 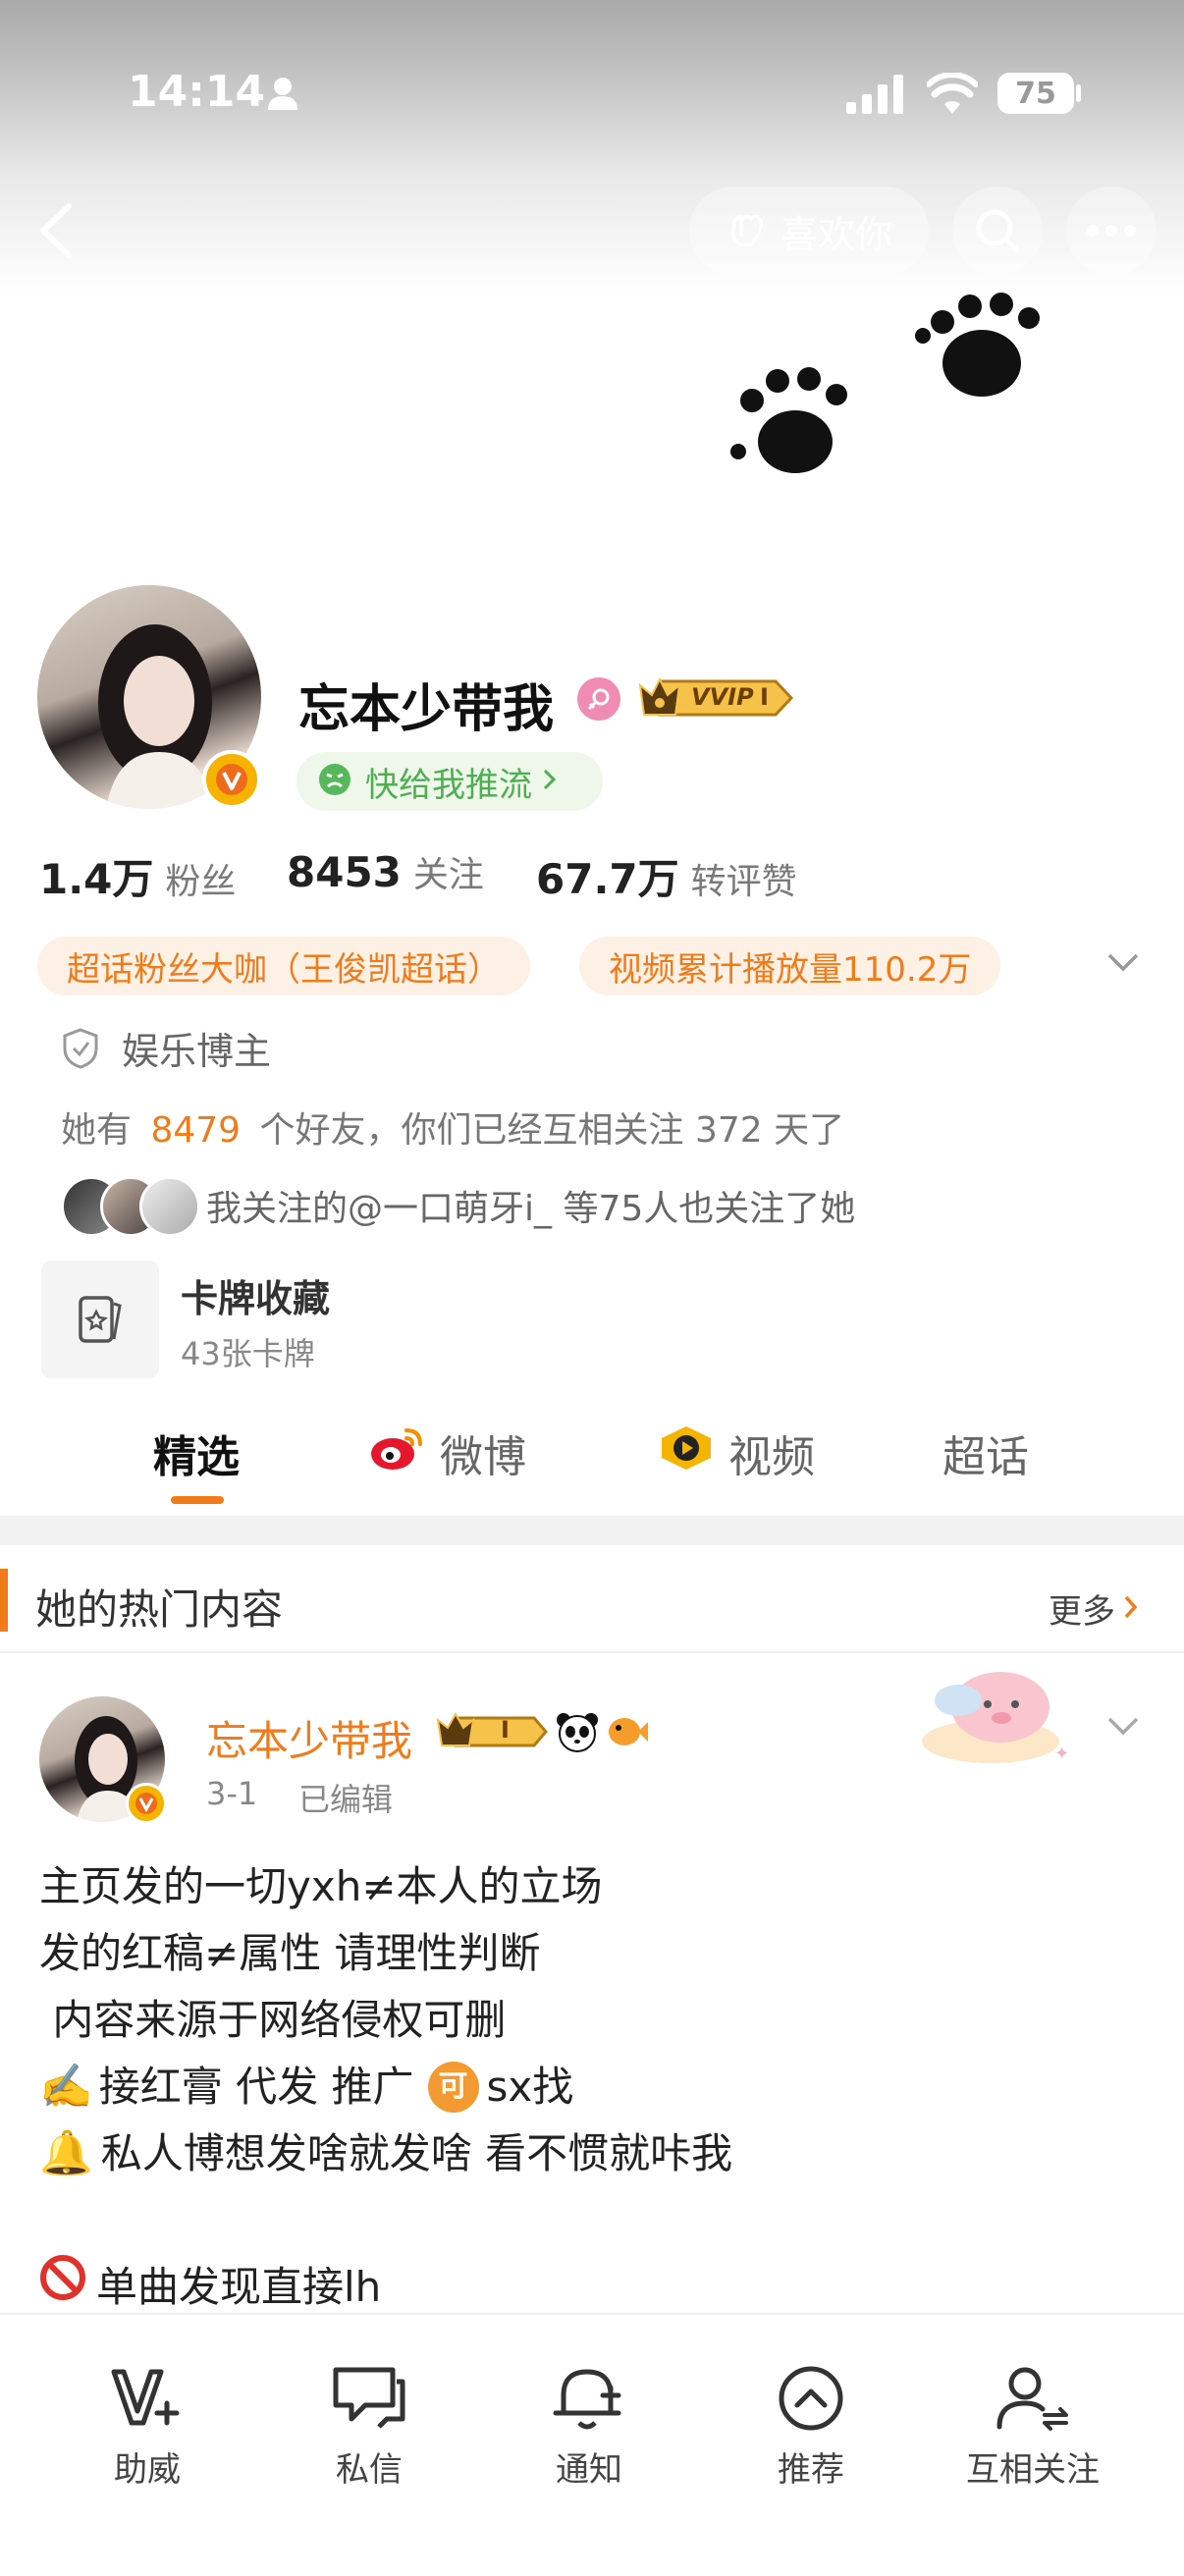 I want to click on tab-featured: 精选, so click(x=196, y=1453).